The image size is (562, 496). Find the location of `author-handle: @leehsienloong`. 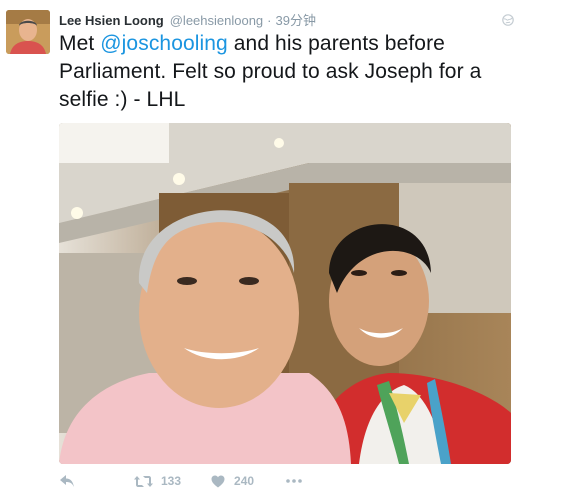

author-handle: @leehsienloong is located at coordinates (216, 20).